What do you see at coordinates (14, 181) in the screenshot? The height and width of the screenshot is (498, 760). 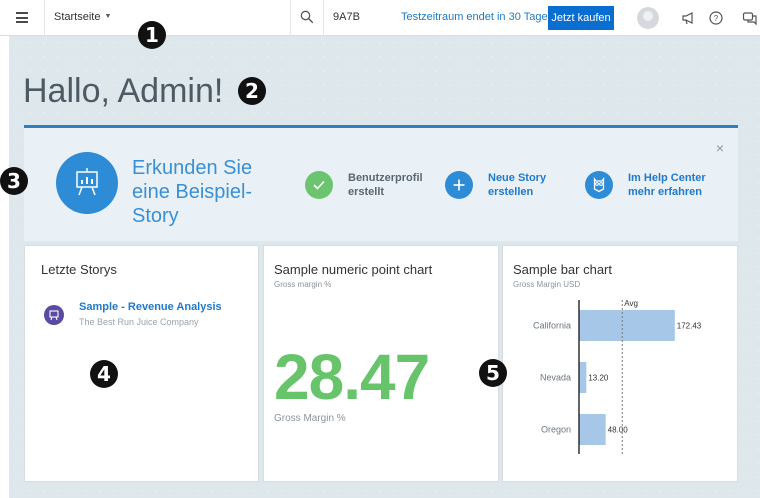 I see `annotation-badge: 3` at bounding box center [14, 181].